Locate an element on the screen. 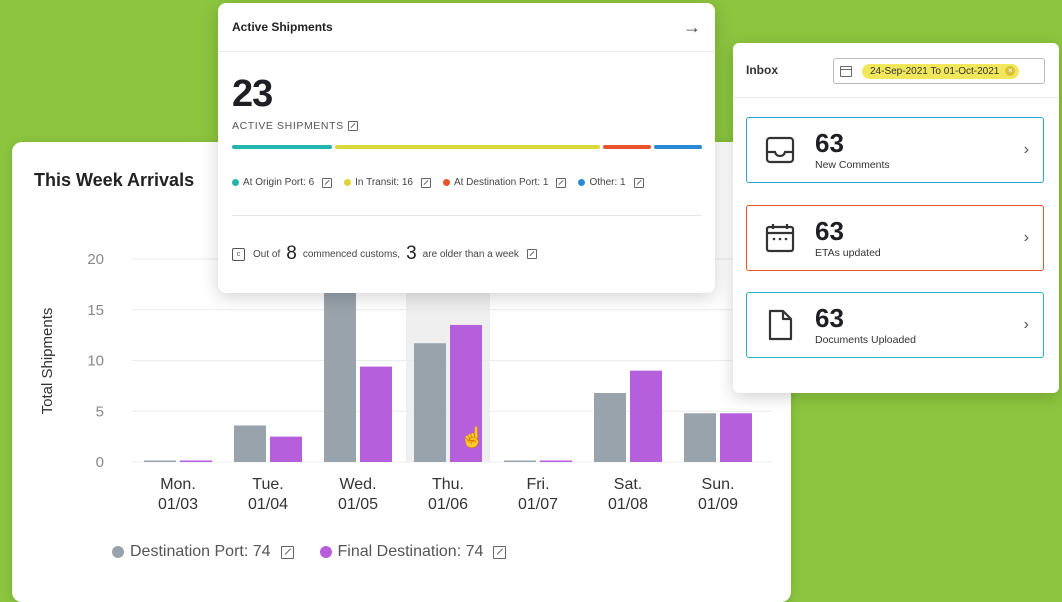 The width and height of the screenshot is (1062, 602). inbox-header: Inbox 24-Sep-2021 To 01-Oct-2021 × is located at coordinates (896, 70).